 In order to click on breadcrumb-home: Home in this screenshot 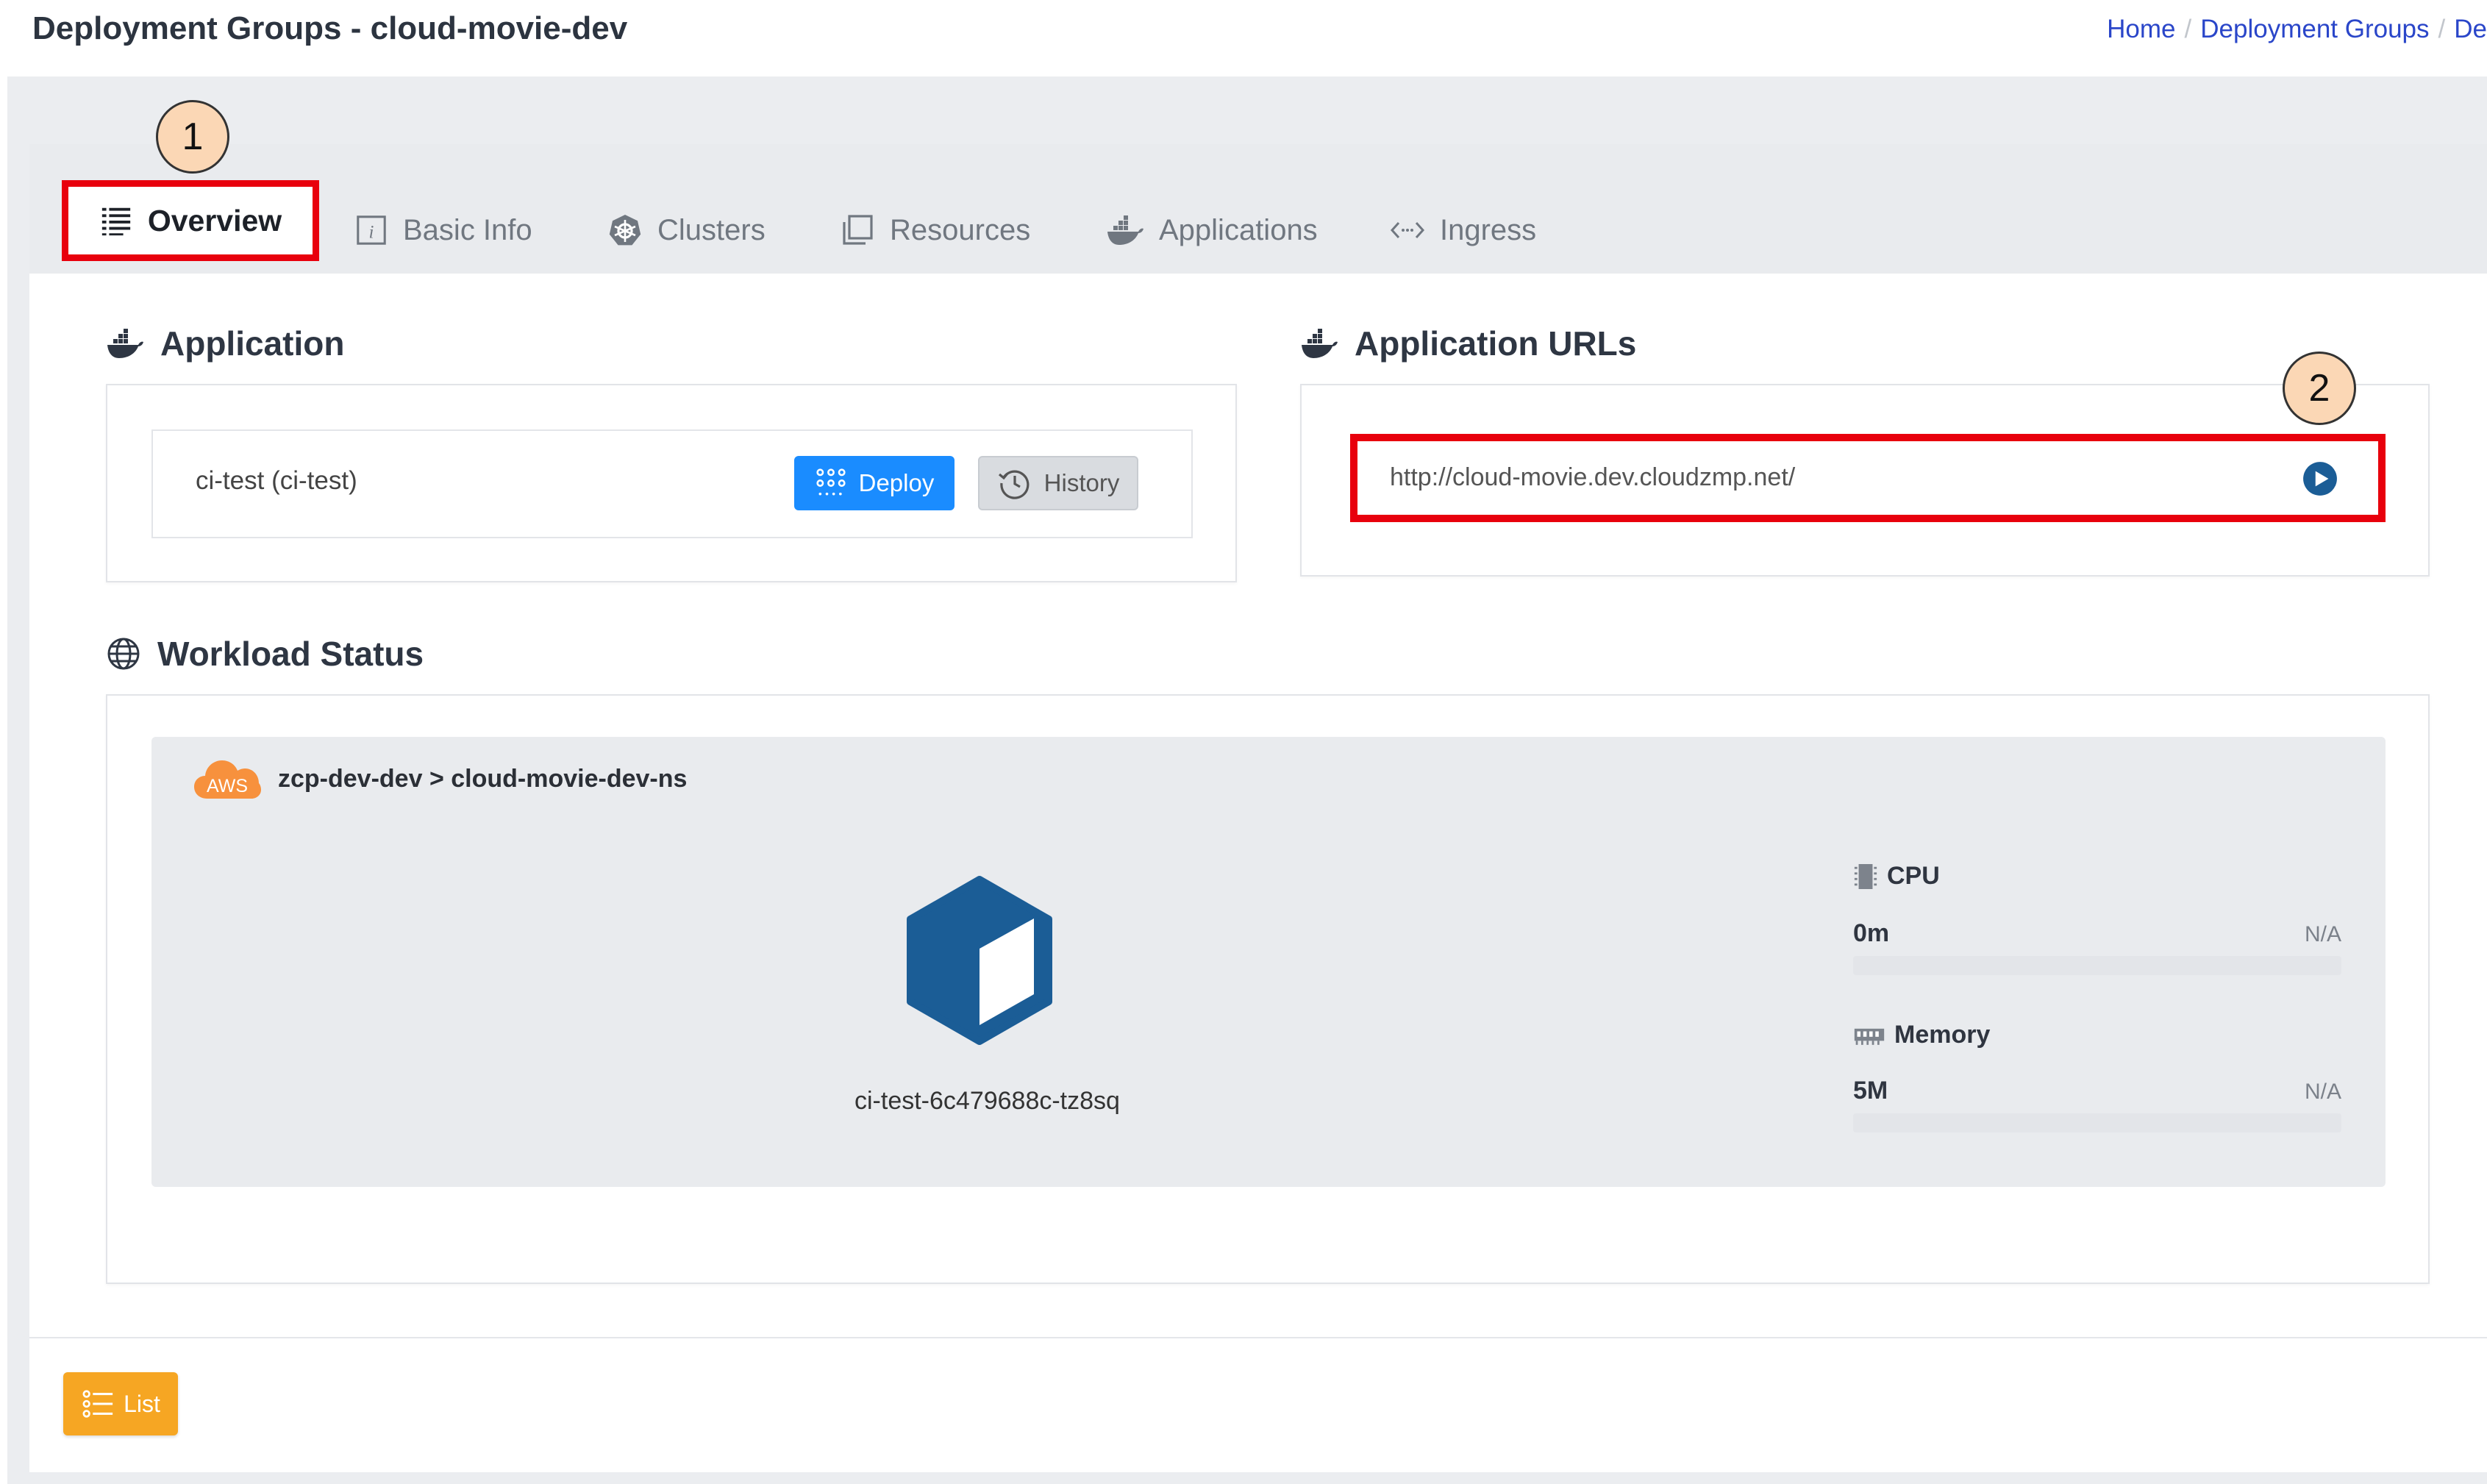, I will do `click(2141, 30)`.